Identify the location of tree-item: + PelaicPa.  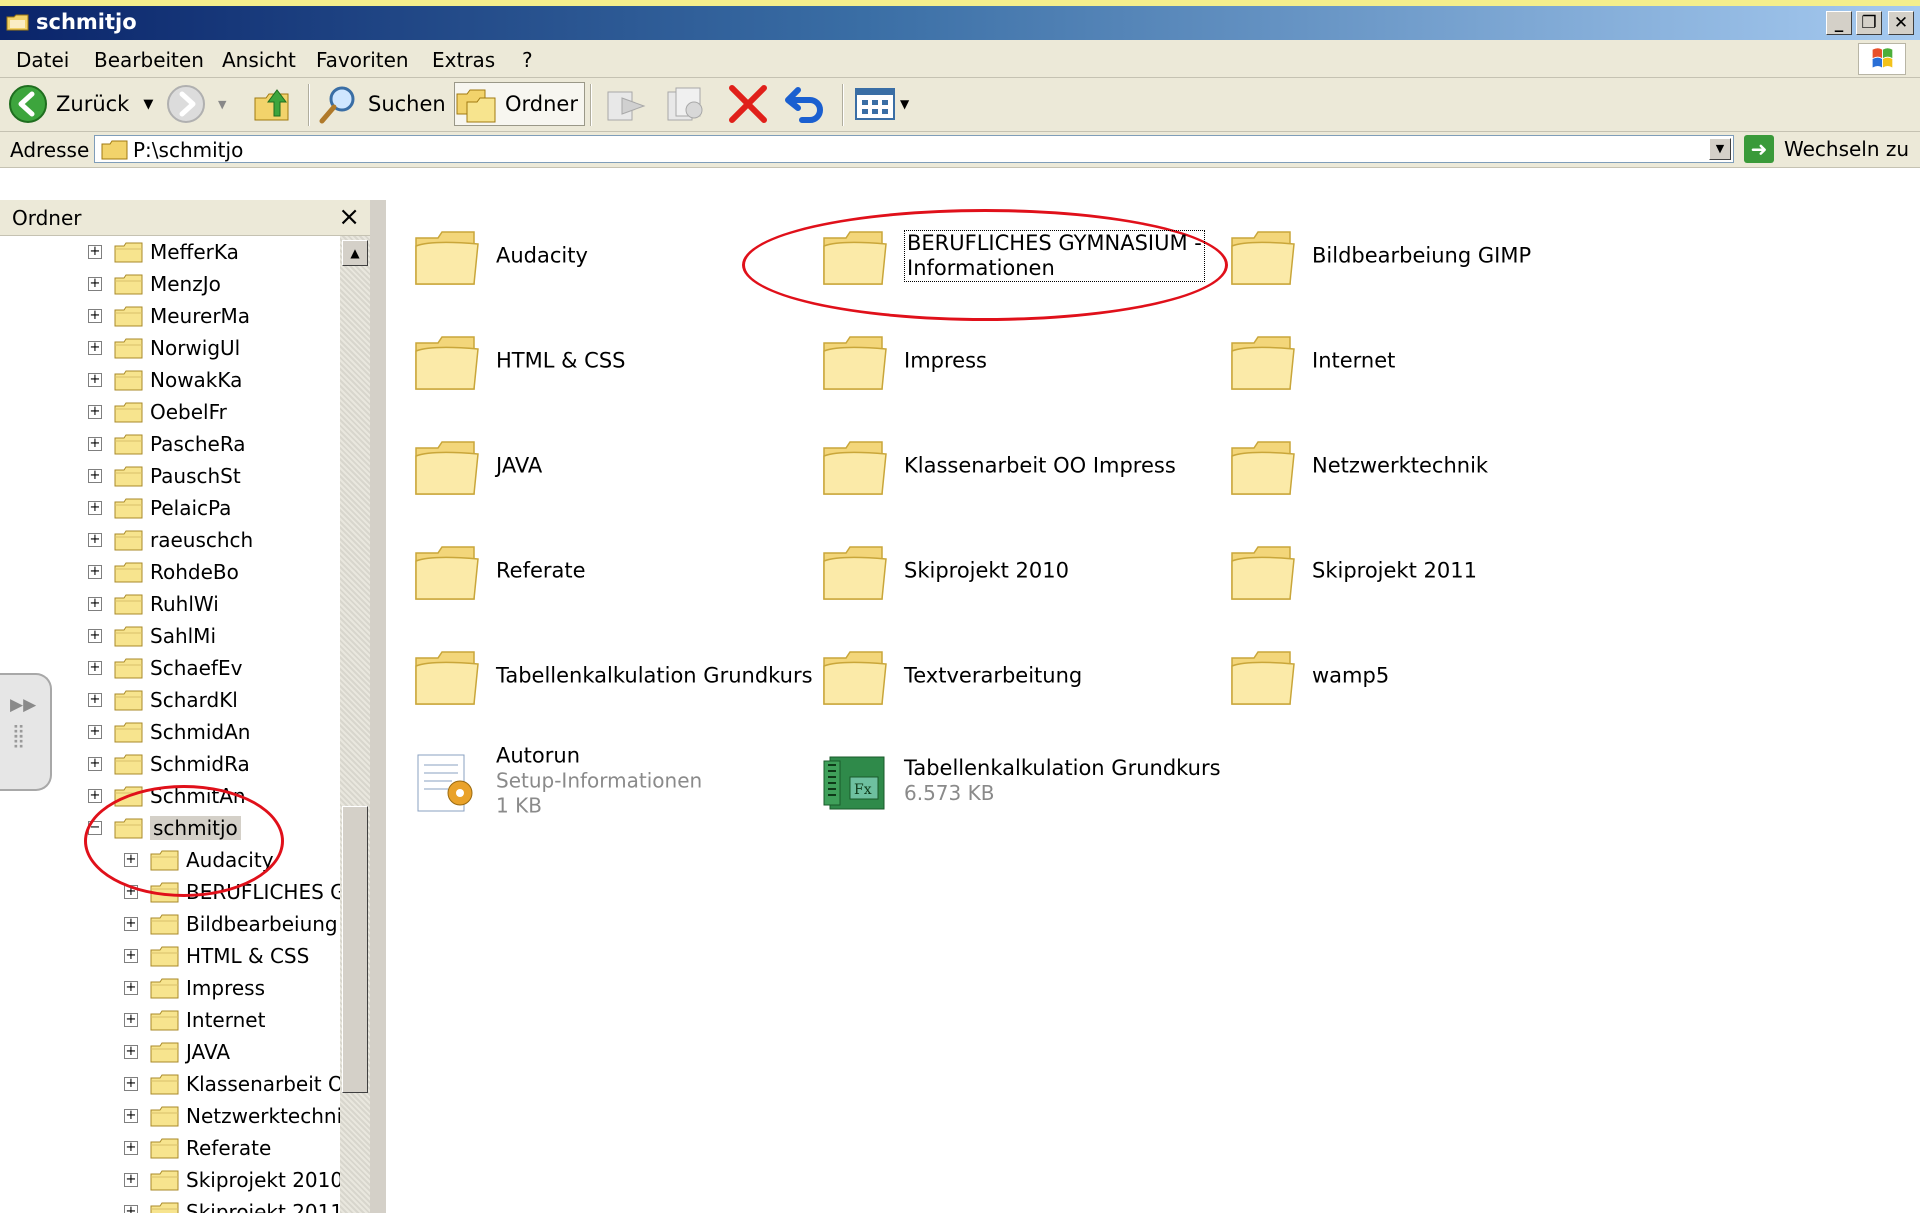
(159, 508).